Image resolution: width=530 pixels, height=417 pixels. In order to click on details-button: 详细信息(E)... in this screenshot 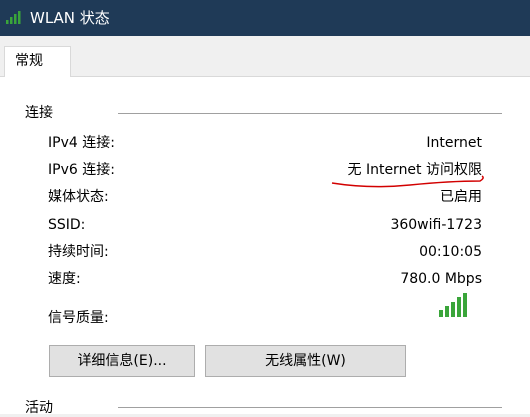, I will do `click(122, 361)`.